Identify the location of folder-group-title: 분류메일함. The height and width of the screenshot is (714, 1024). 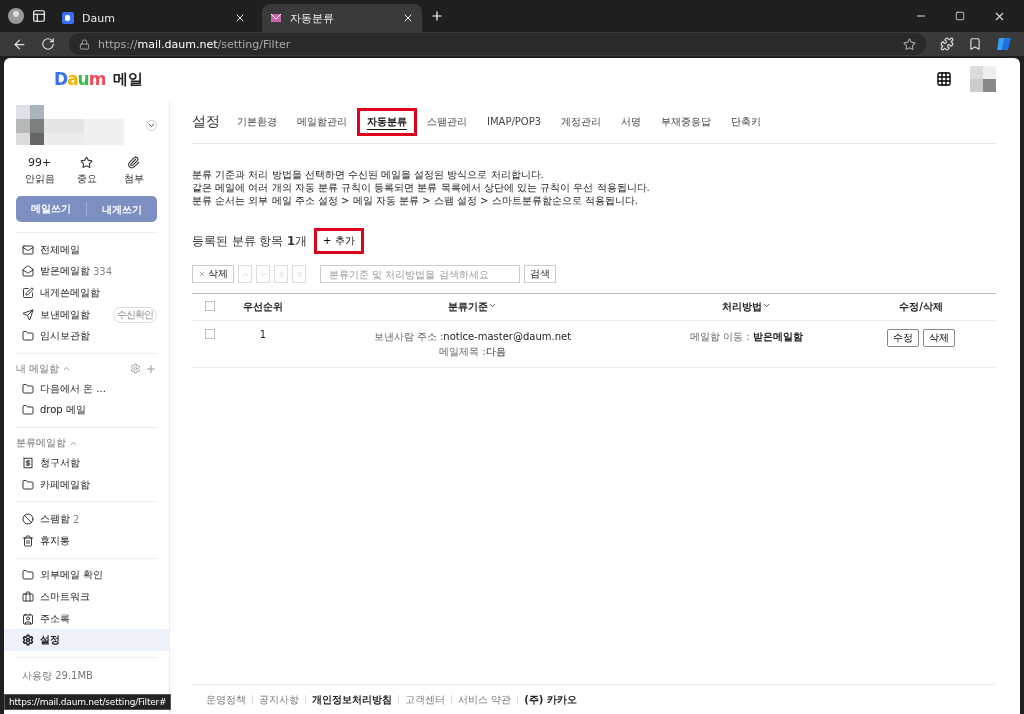
(41, 443).